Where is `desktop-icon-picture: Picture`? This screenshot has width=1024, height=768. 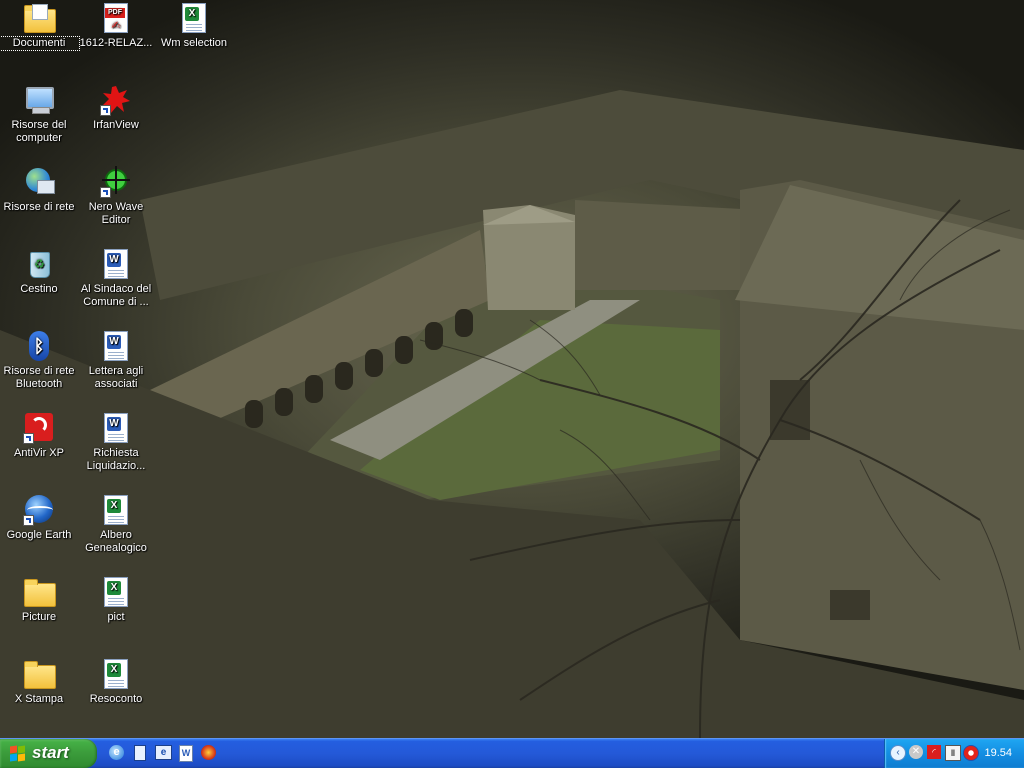
desktop-icon-picture: Picture is located at coordinates (39, 600).